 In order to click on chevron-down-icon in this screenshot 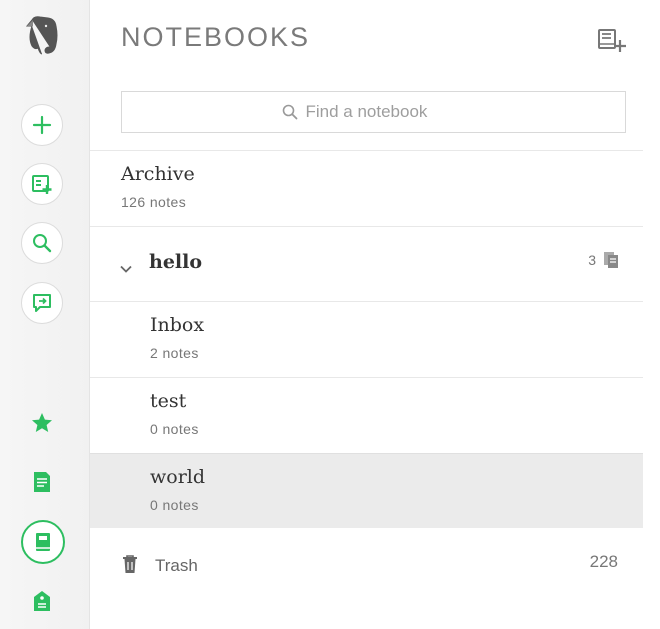, I will do `click(126, 266)`.